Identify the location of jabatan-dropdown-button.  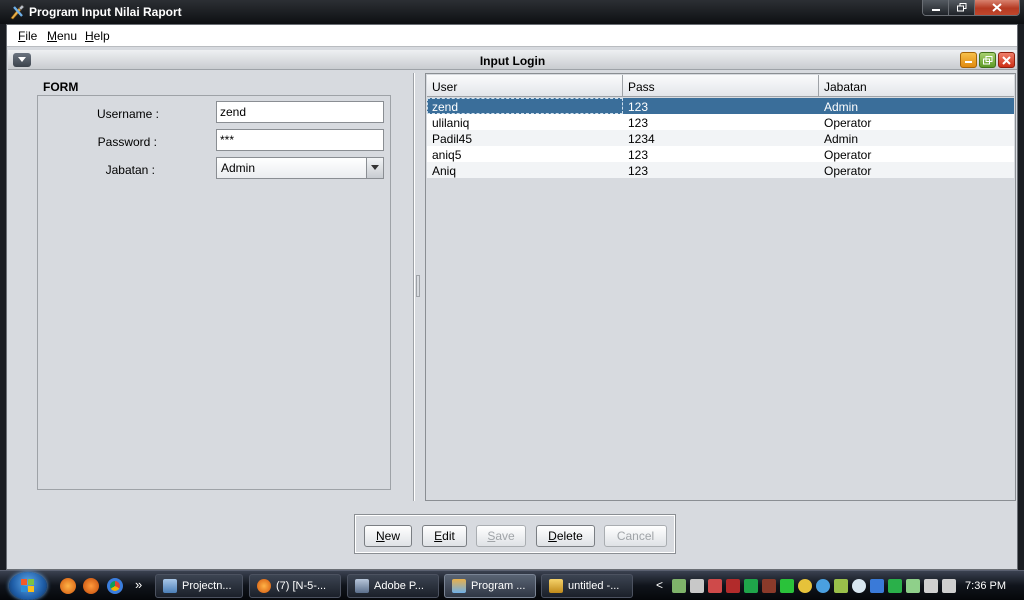
(374, 168).